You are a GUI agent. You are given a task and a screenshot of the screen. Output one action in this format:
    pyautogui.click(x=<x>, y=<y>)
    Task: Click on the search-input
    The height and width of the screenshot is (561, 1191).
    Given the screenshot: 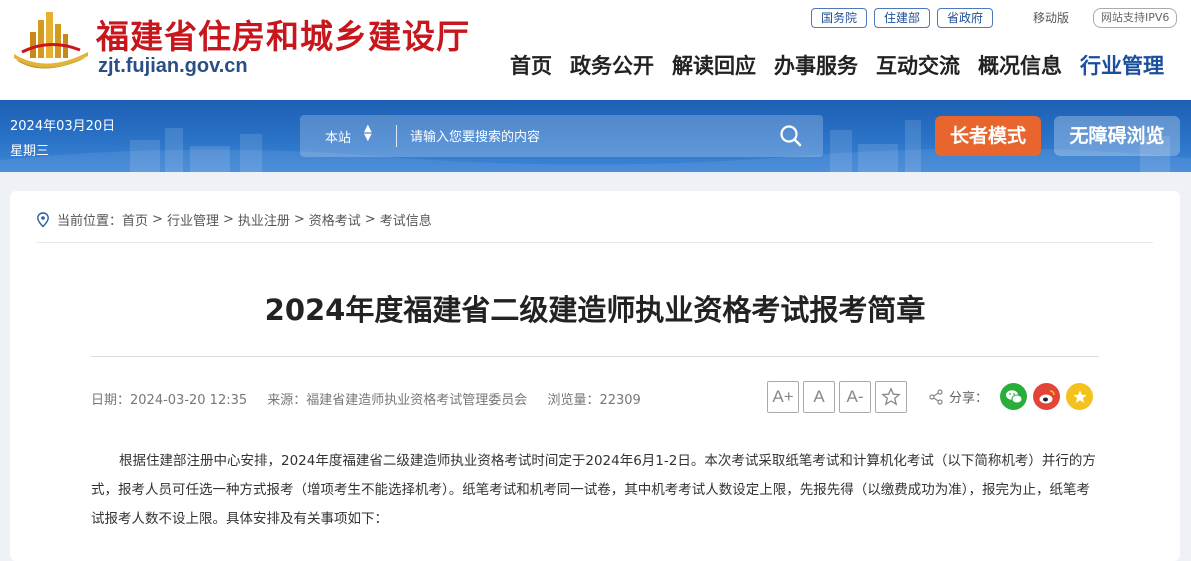 What is the action you would take?
    pyautogui.click(x=580, y=137)
    